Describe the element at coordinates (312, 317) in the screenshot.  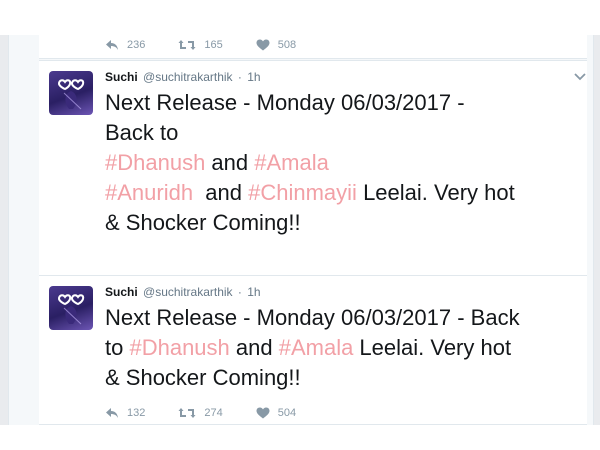
I see `tweet-line: Next Release - Monday 06/03/2017 - Back` at that location.